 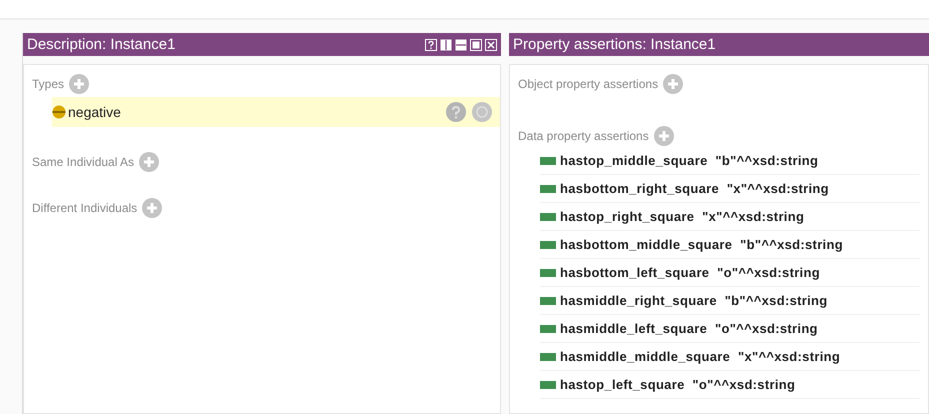 What do you see at coordinates (85, 208) in the screenshot?
I see `section-label: Different Individuals` at bounding box center [85, 208].